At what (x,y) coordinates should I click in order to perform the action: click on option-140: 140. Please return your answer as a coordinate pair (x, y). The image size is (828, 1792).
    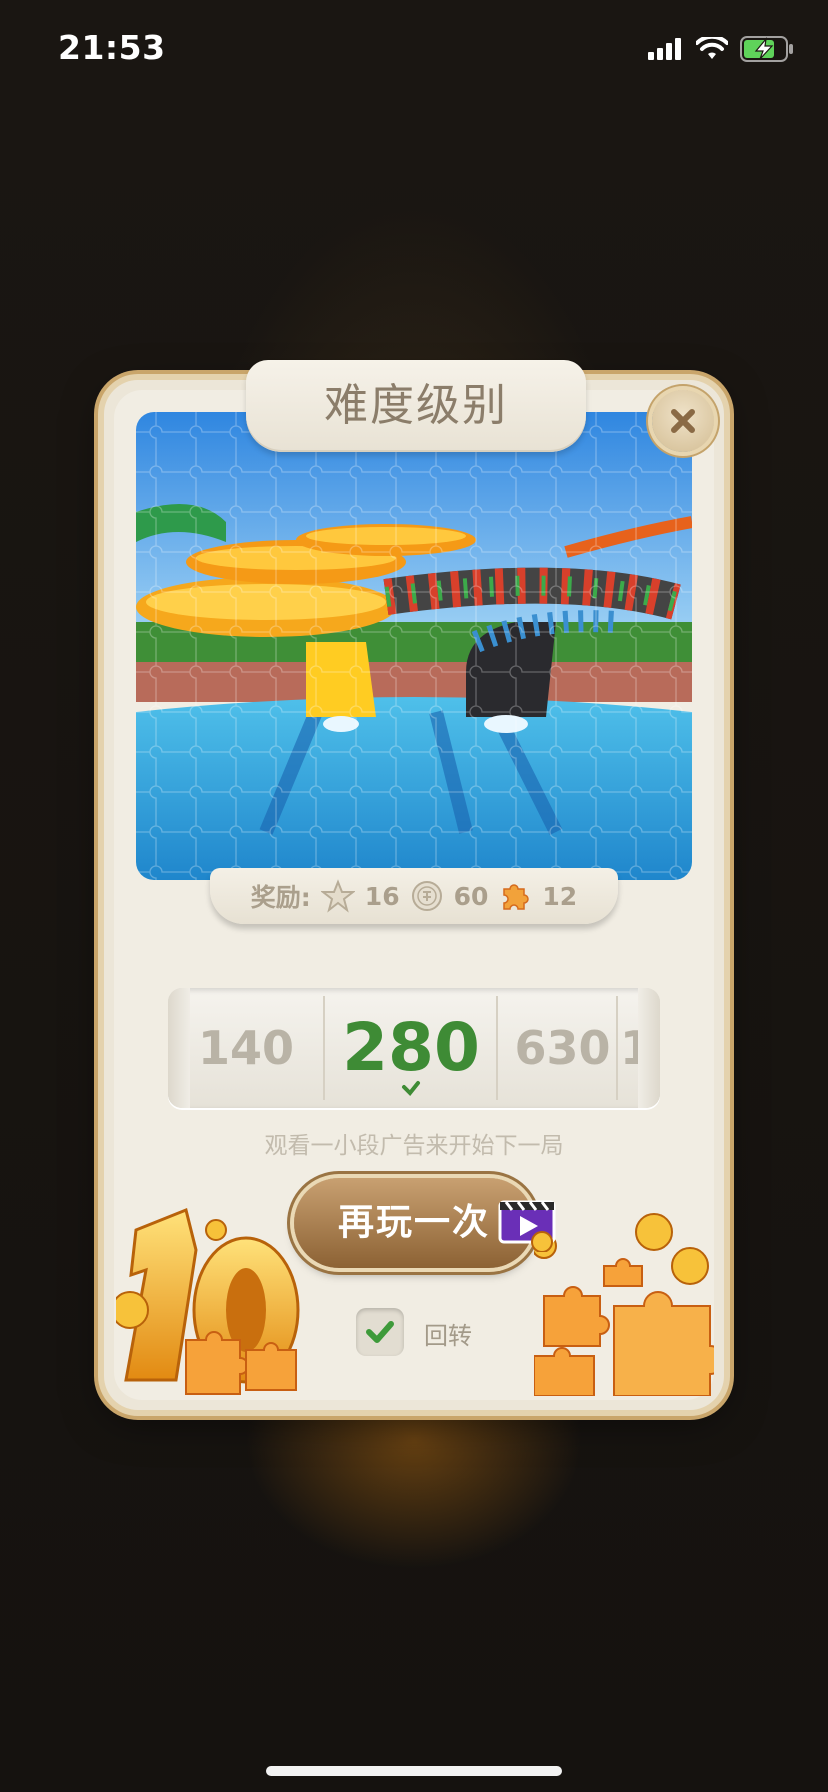
    Looking at the image, I should click on (246, 1048).